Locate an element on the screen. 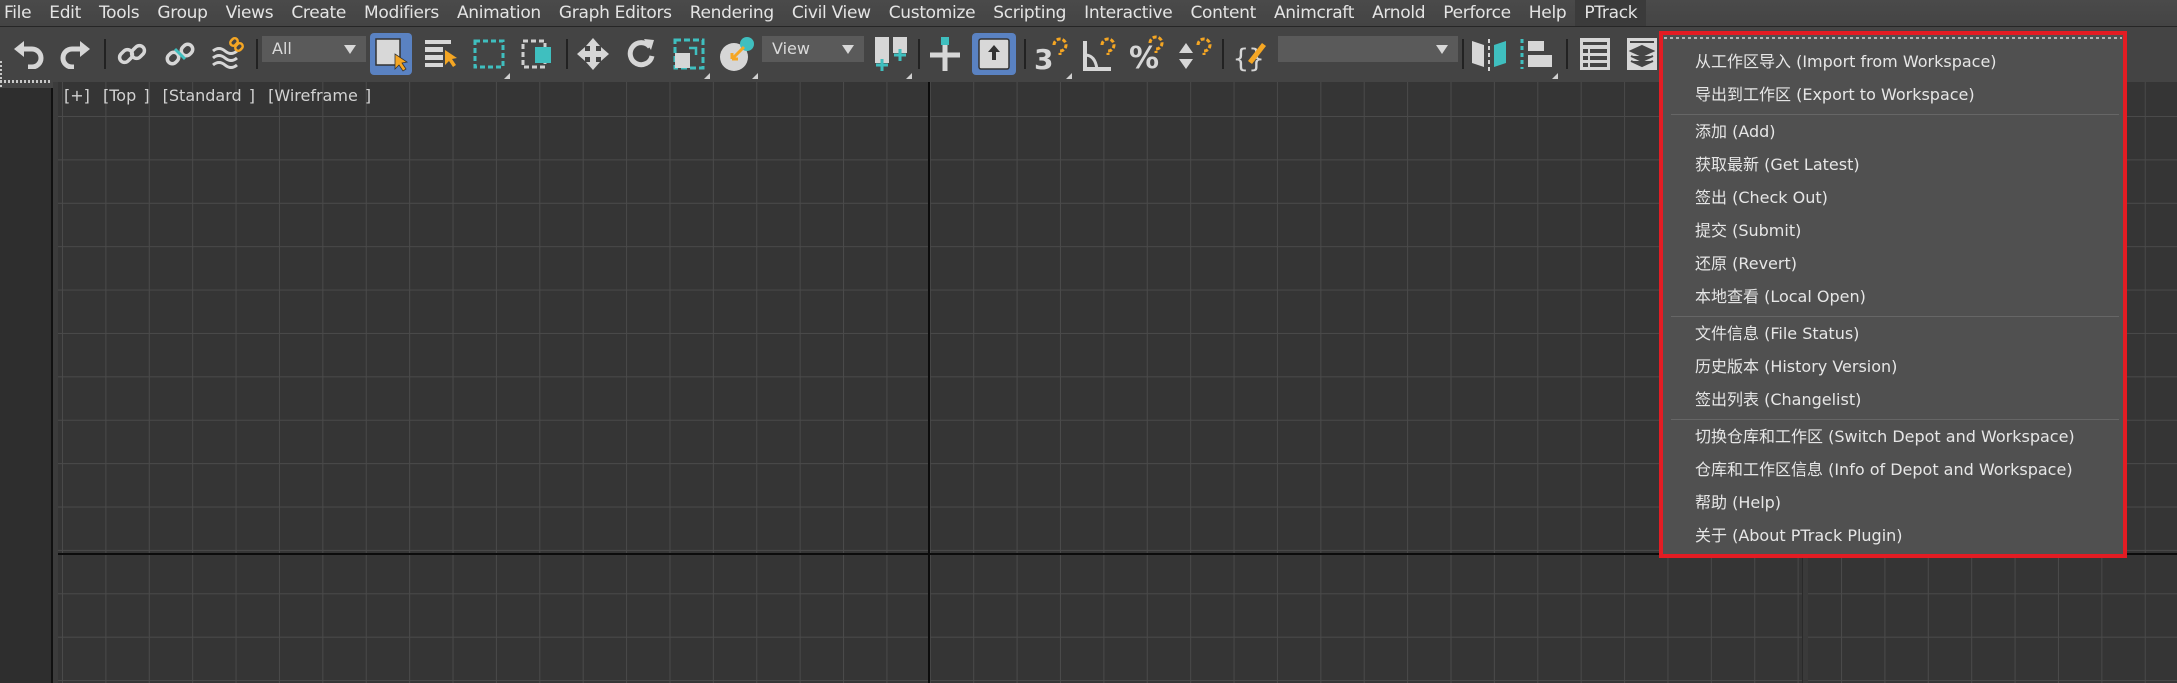 The image size is (2177, 683). pivot-center-icon is located at coordinates (891, 54).